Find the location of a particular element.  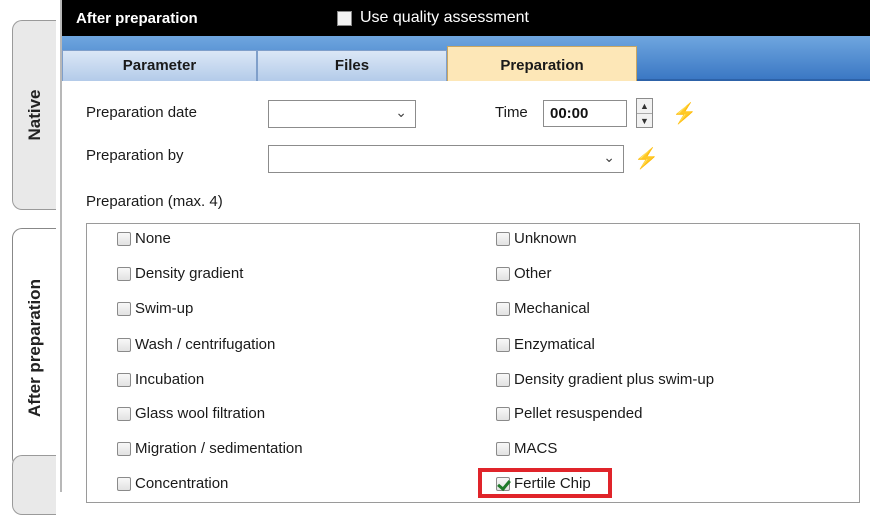

preparation-date-dropdown: ⌄ is located at coordinates (342, 114).